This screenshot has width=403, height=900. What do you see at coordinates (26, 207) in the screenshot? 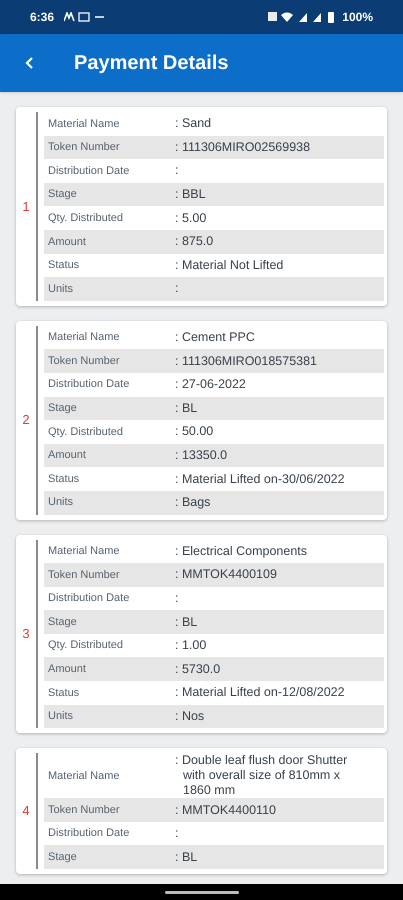
I see `card-number: 1` at bounding box center [26, 207].